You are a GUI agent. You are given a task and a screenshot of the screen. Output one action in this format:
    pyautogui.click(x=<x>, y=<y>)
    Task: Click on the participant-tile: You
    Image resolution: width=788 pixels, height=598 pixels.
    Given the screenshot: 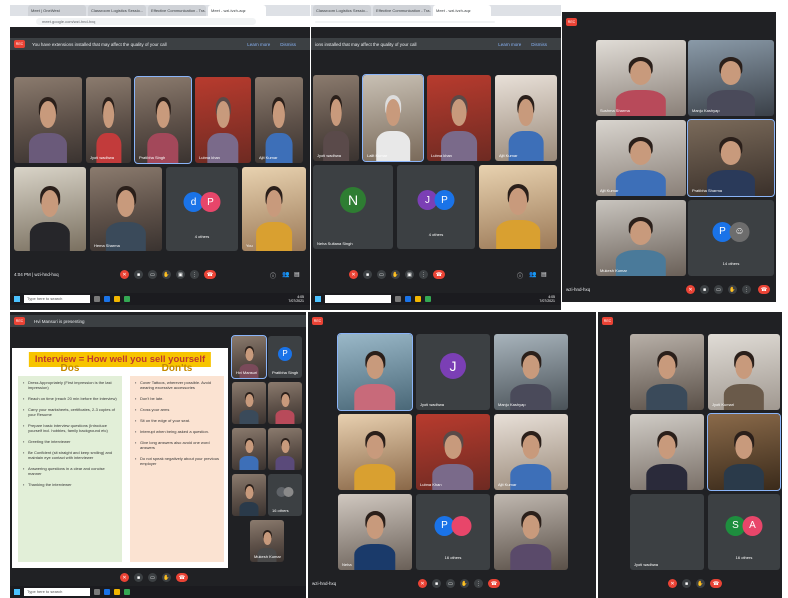 What is the action you would take?
    pyautogui.click(x=274, y=209)
    